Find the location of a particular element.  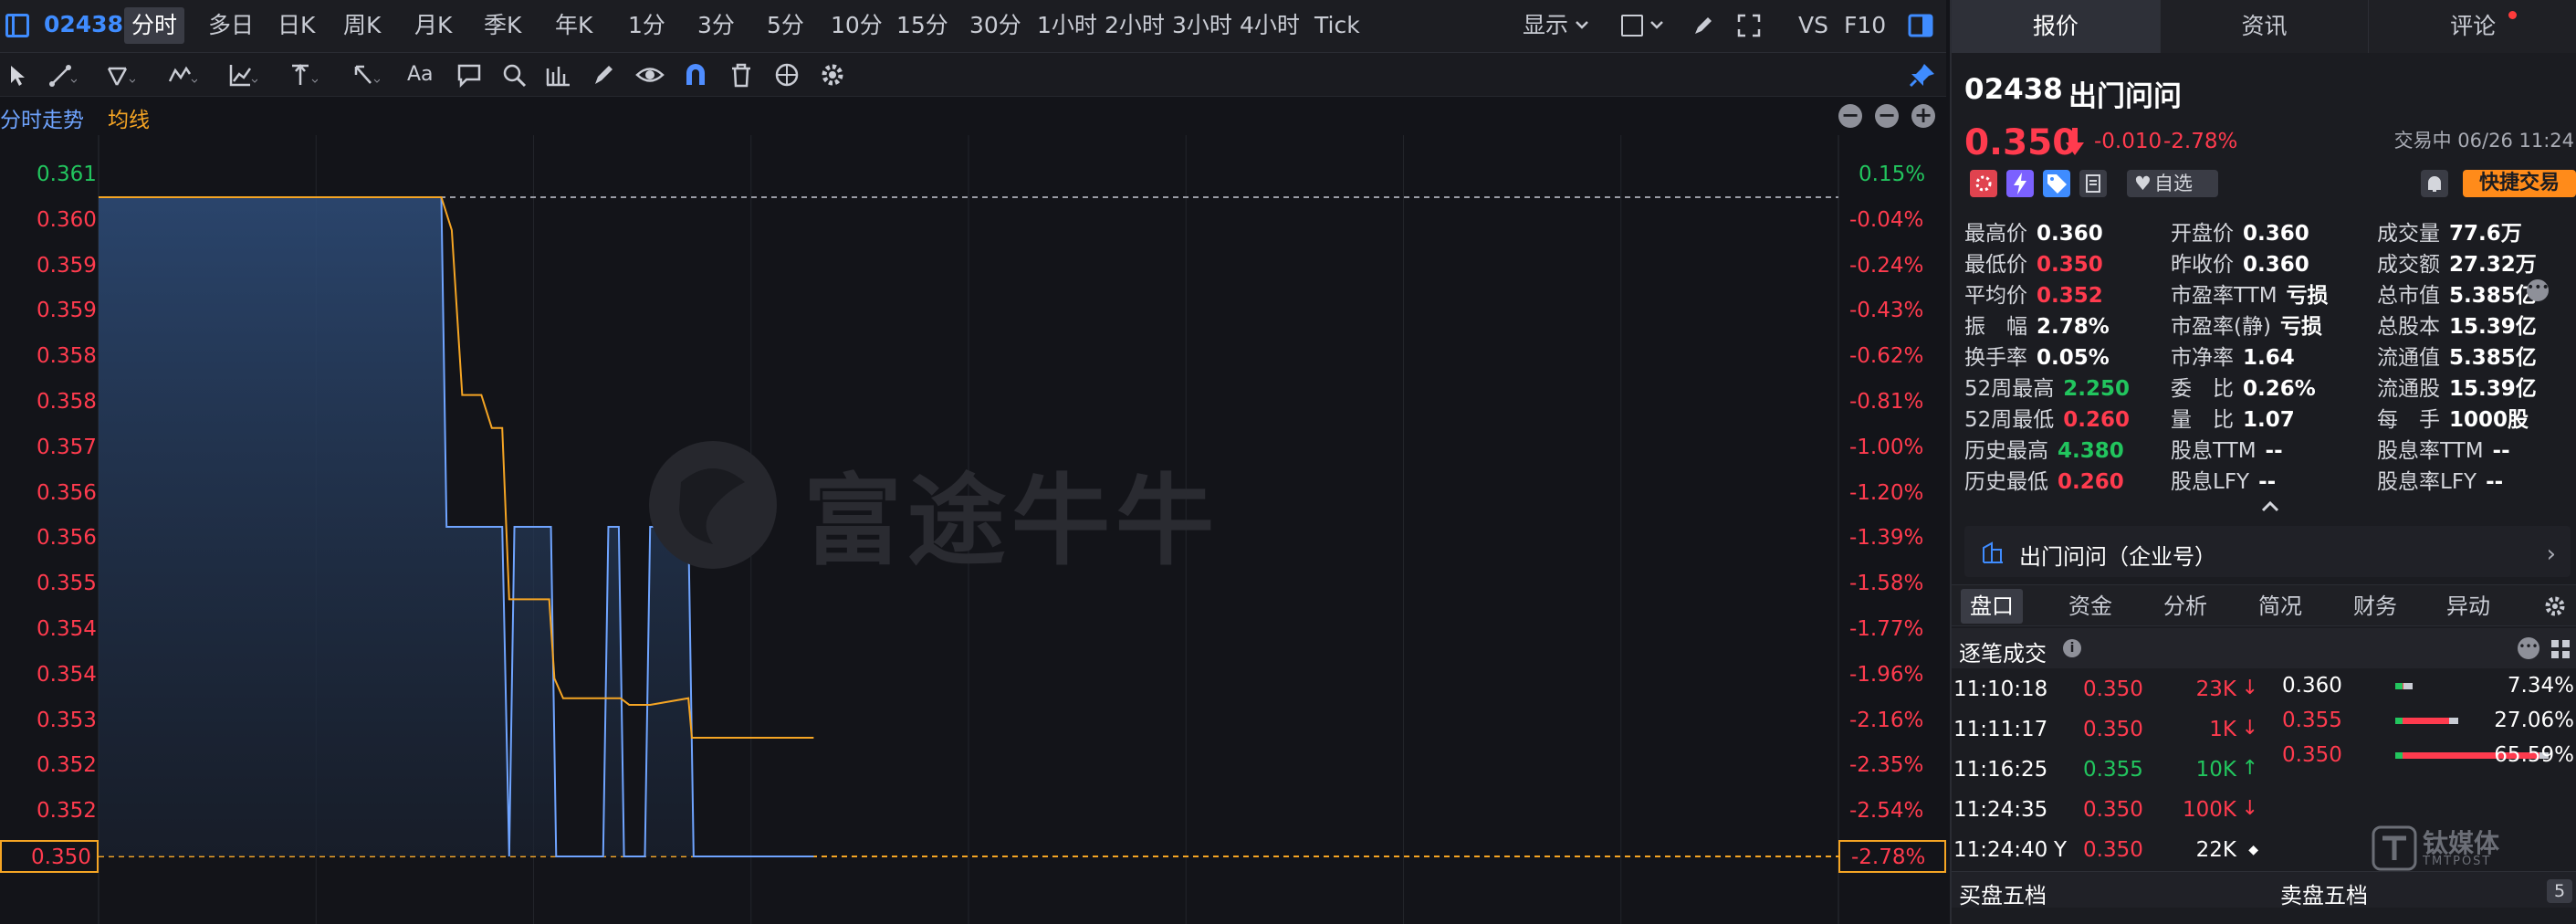

timeframe-tab: 年K is located at coordinates (574, 25).